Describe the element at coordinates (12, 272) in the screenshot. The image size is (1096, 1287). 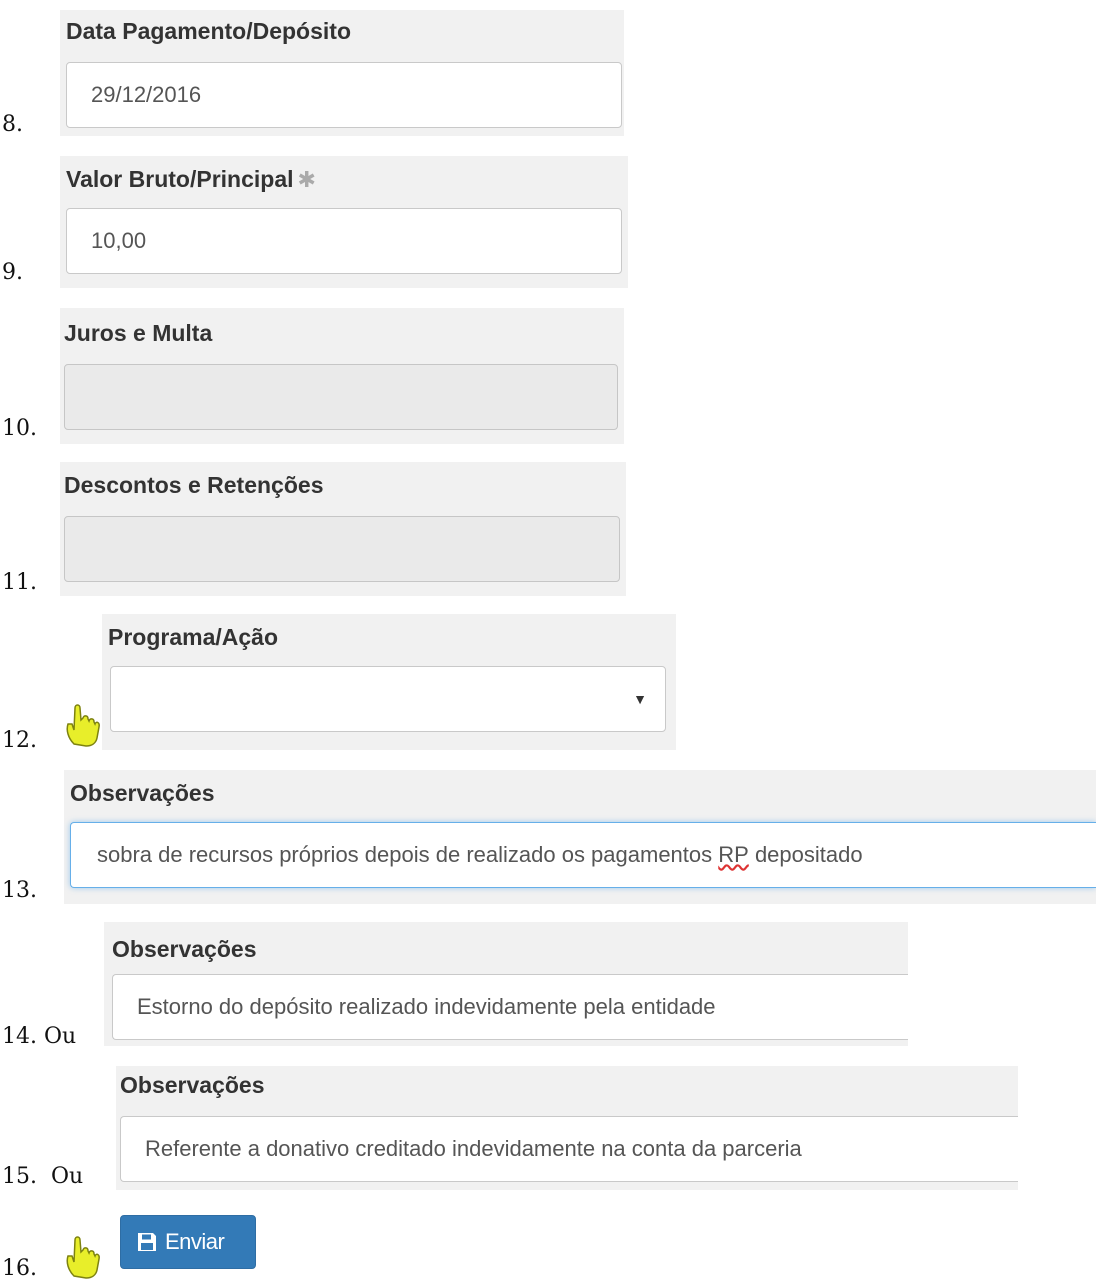
I see `step-number: 9.` at that location.